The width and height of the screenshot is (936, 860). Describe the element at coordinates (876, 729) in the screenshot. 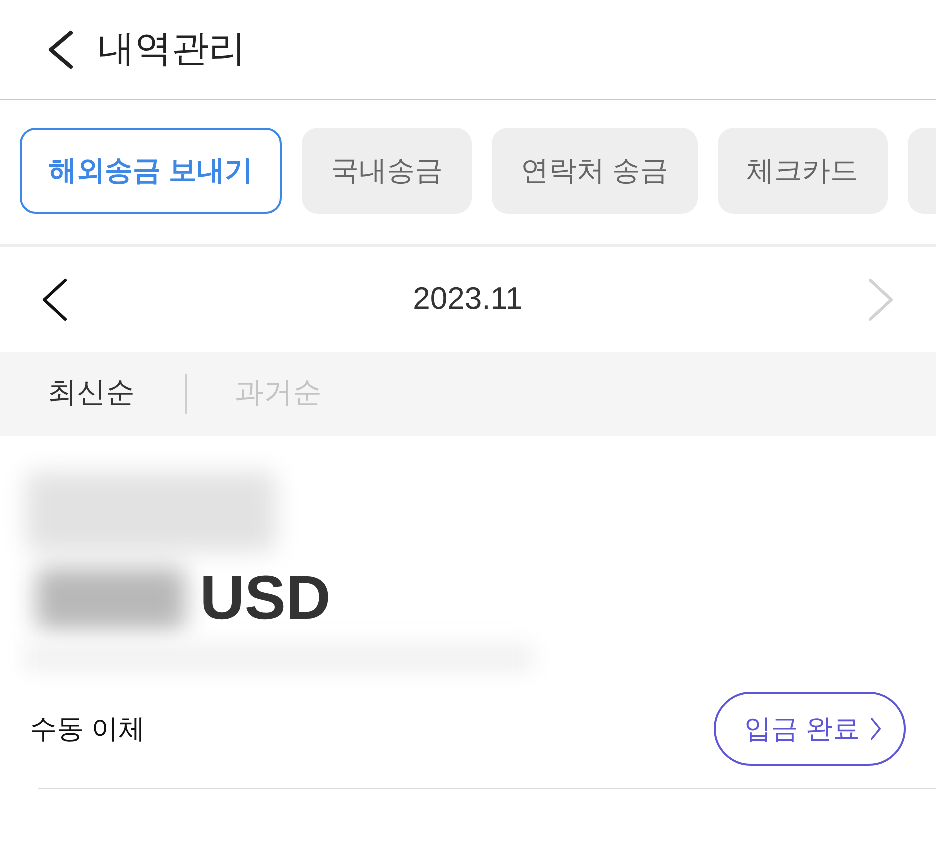

I see `chevron-right-icon` at that location.